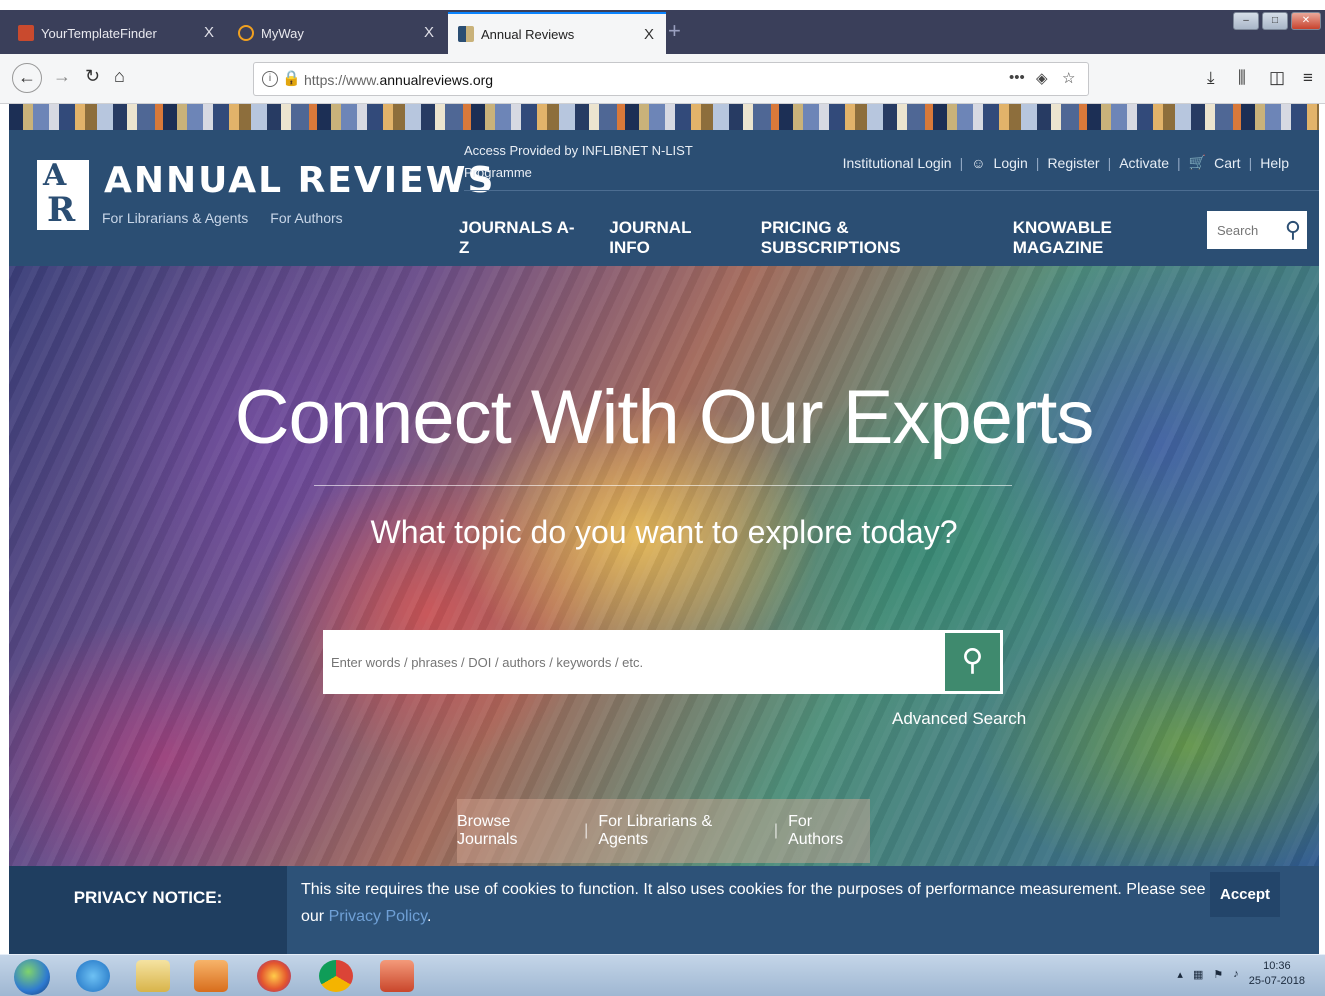 The image size is (1325, 996). I want to click on file-explorer-icon, so click(153, 976).